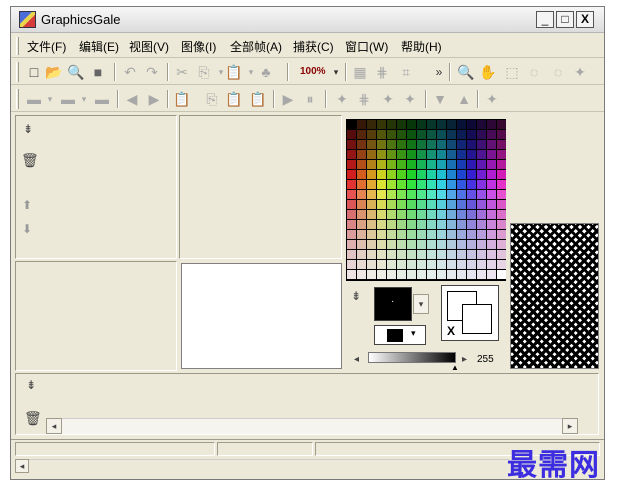  Describe the element at coordinates (27, 205) in the screenshot. I see `move-up-icon: ⬆` at that location.